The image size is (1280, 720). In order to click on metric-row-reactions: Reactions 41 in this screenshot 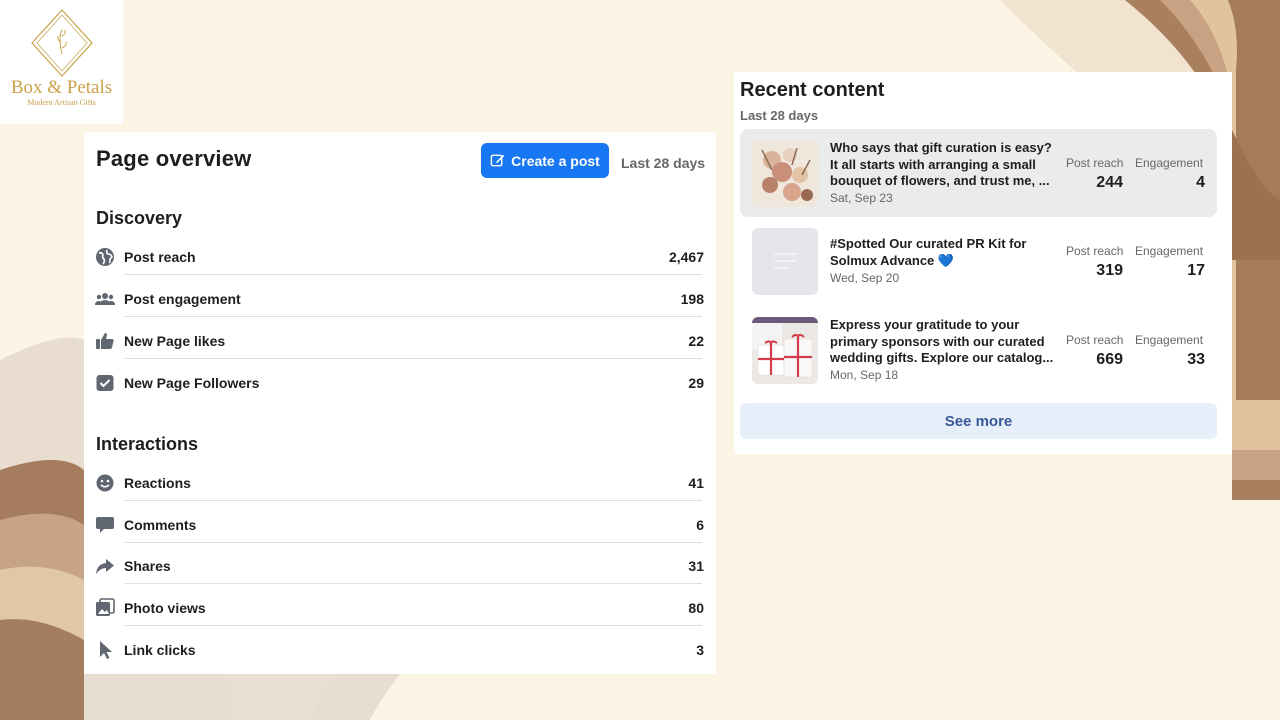, I will do `click(399, 486)`.